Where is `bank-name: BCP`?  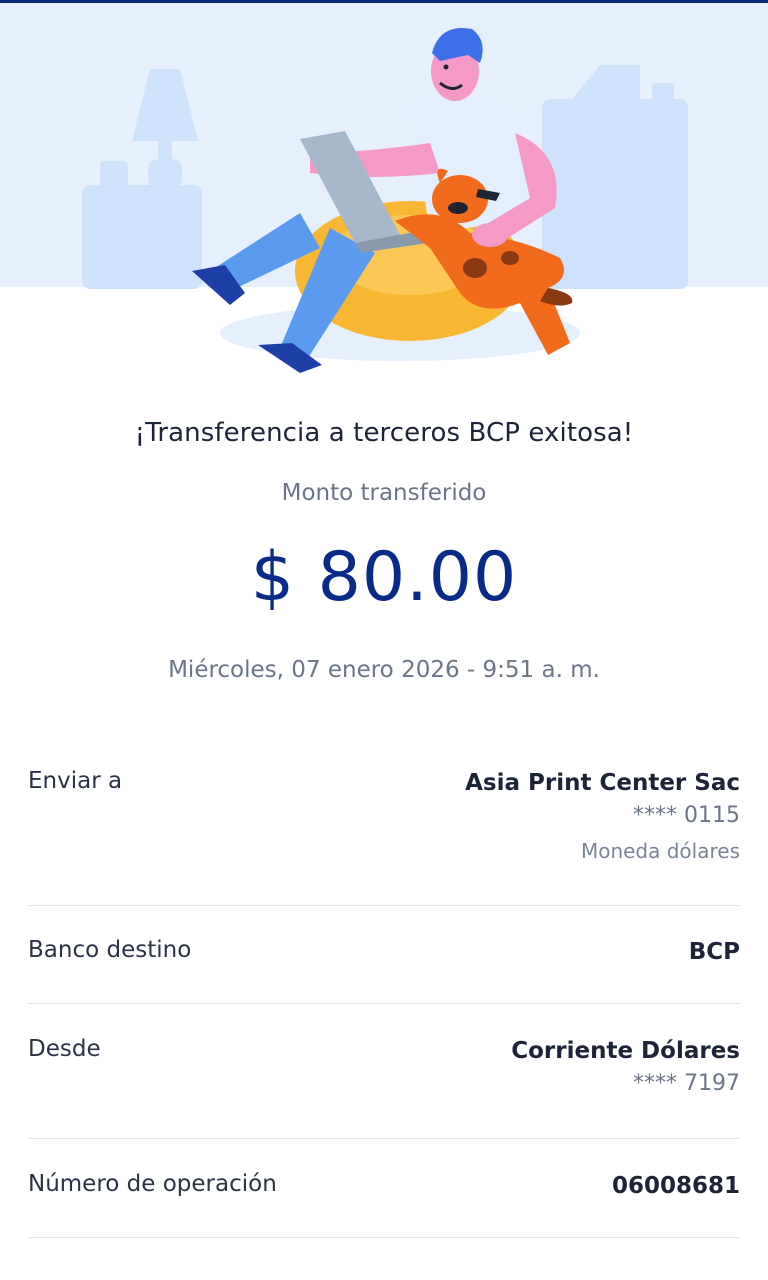
bank-name: BCP is located at coordinates (714, 952).